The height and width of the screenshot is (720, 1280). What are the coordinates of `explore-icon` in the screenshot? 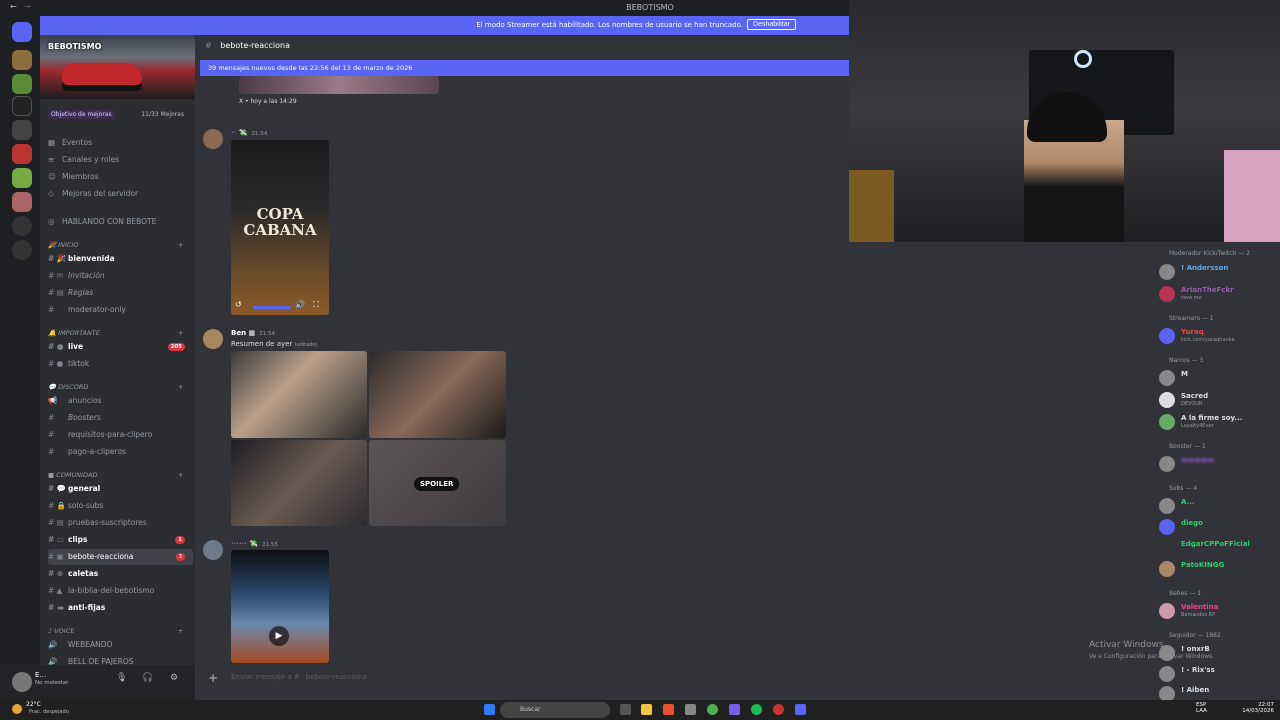 It's located at (22, 250).